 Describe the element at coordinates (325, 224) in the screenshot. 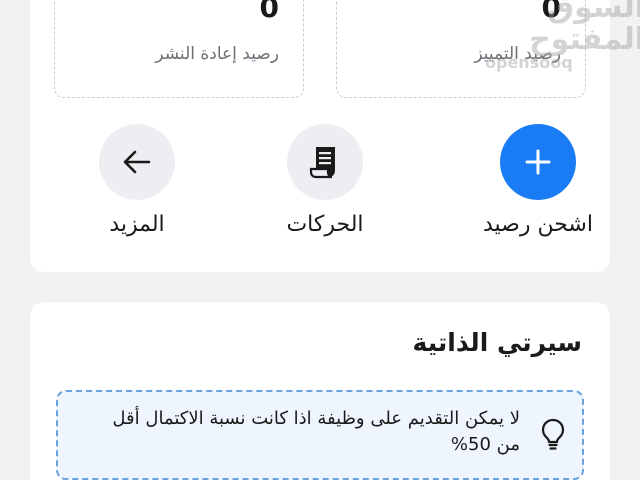

I see `transactions-label: الحركات` at that location.